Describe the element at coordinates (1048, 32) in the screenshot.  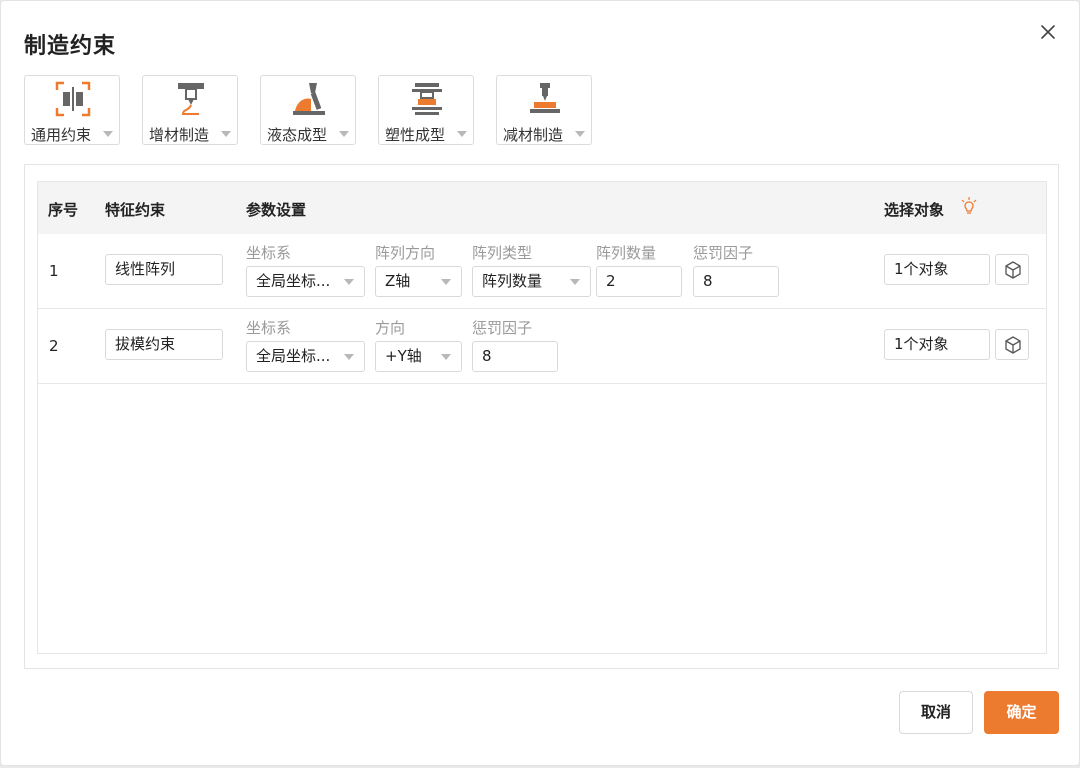
I see `close-icon` at that location.